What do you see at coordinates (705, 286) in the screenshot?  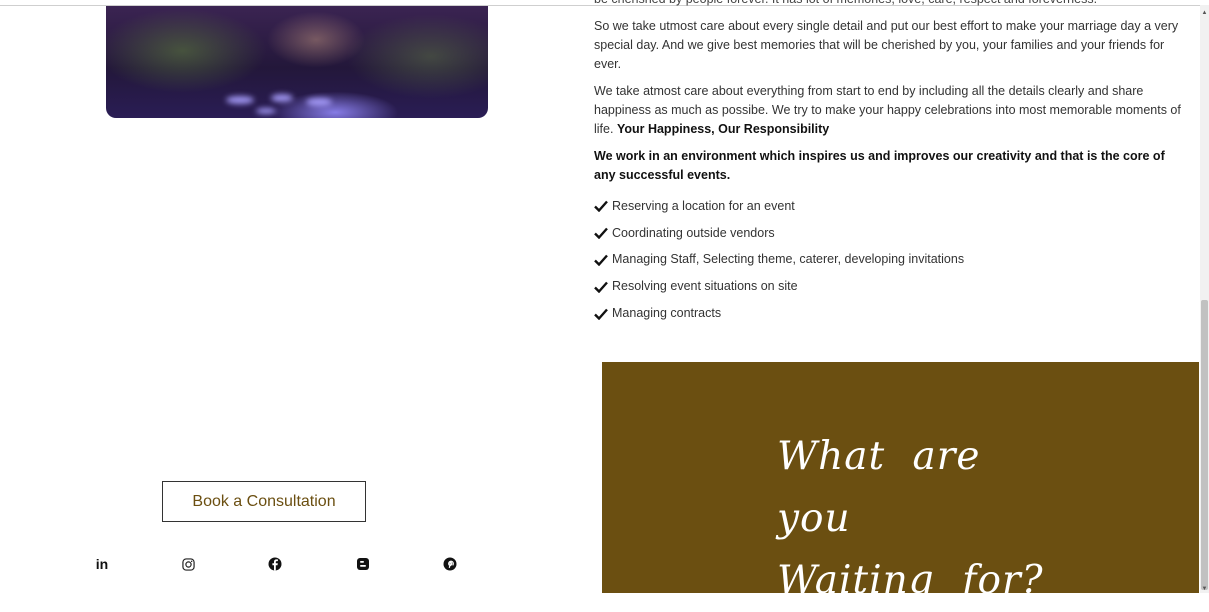 I see `list-item-label: Resolving event situations on site` at bounding box center [705, 286].